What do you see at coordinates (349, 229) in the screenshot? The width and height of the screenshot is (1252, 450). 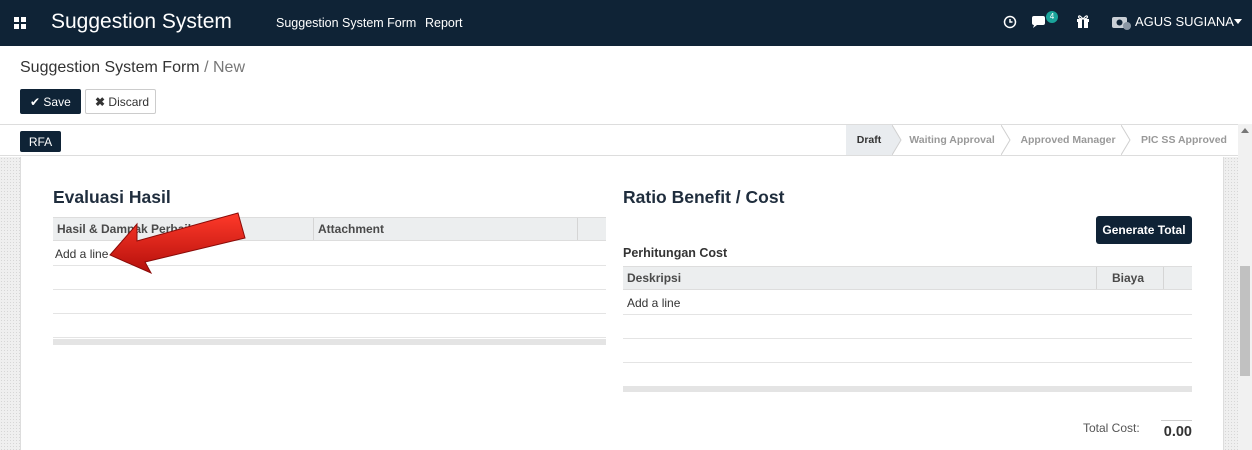 I see `column-attachment: Attachment` at bounding box center [349, 229].